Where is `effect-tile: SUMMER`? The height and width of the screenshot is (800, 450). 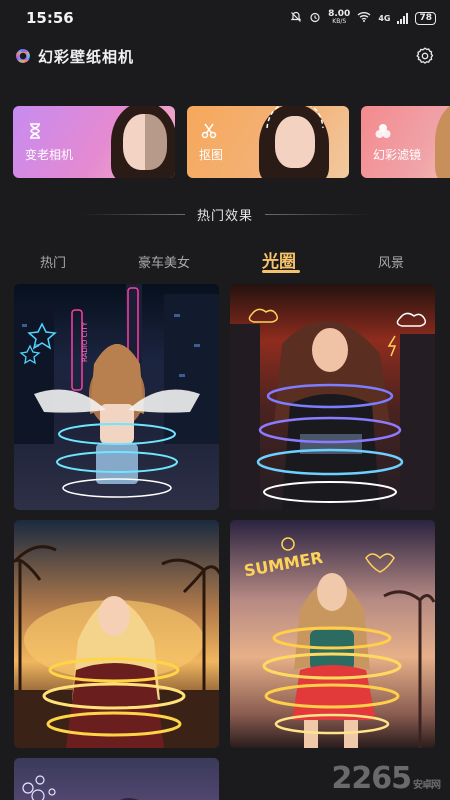
effect-tile: SUMMER is located at coordinates (332, 634).